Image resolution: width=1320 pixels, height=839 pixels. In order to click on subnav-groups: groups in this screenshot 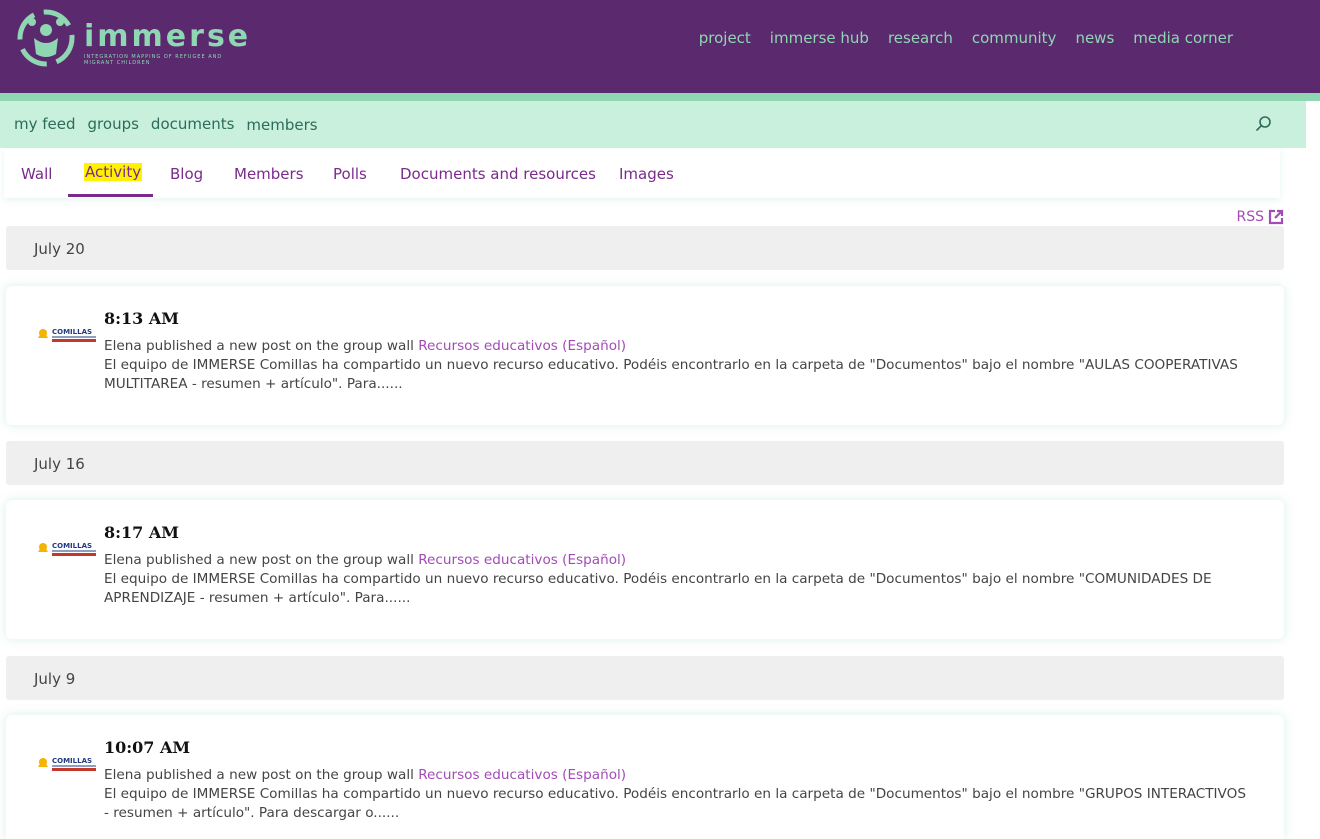, I will do `click(113, 124)`.